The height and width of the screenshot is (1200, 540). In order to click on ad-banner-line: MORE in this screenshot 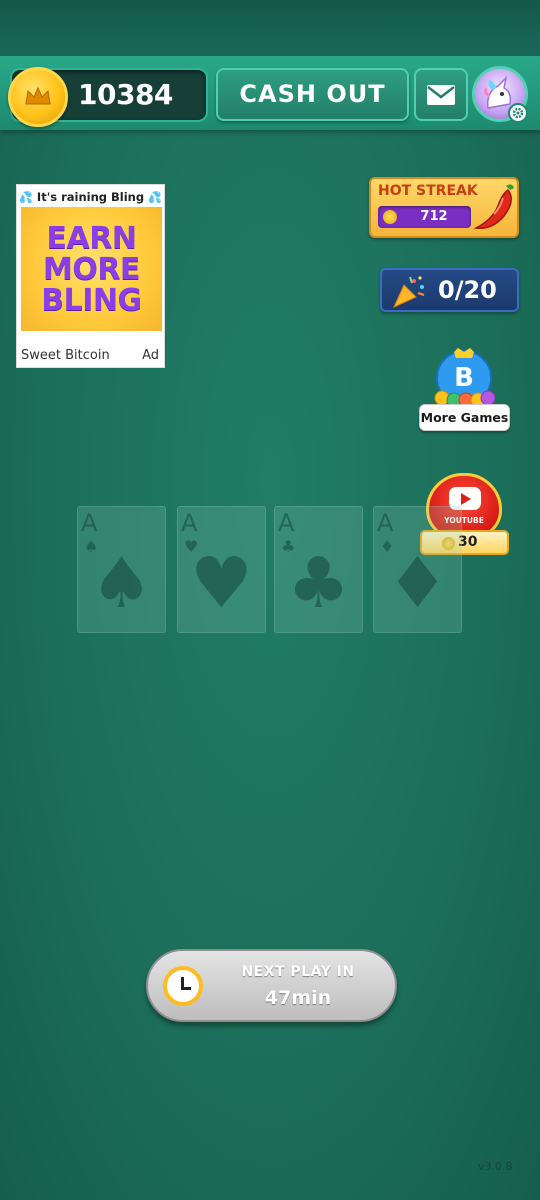, I will do `click(91, 269)`.